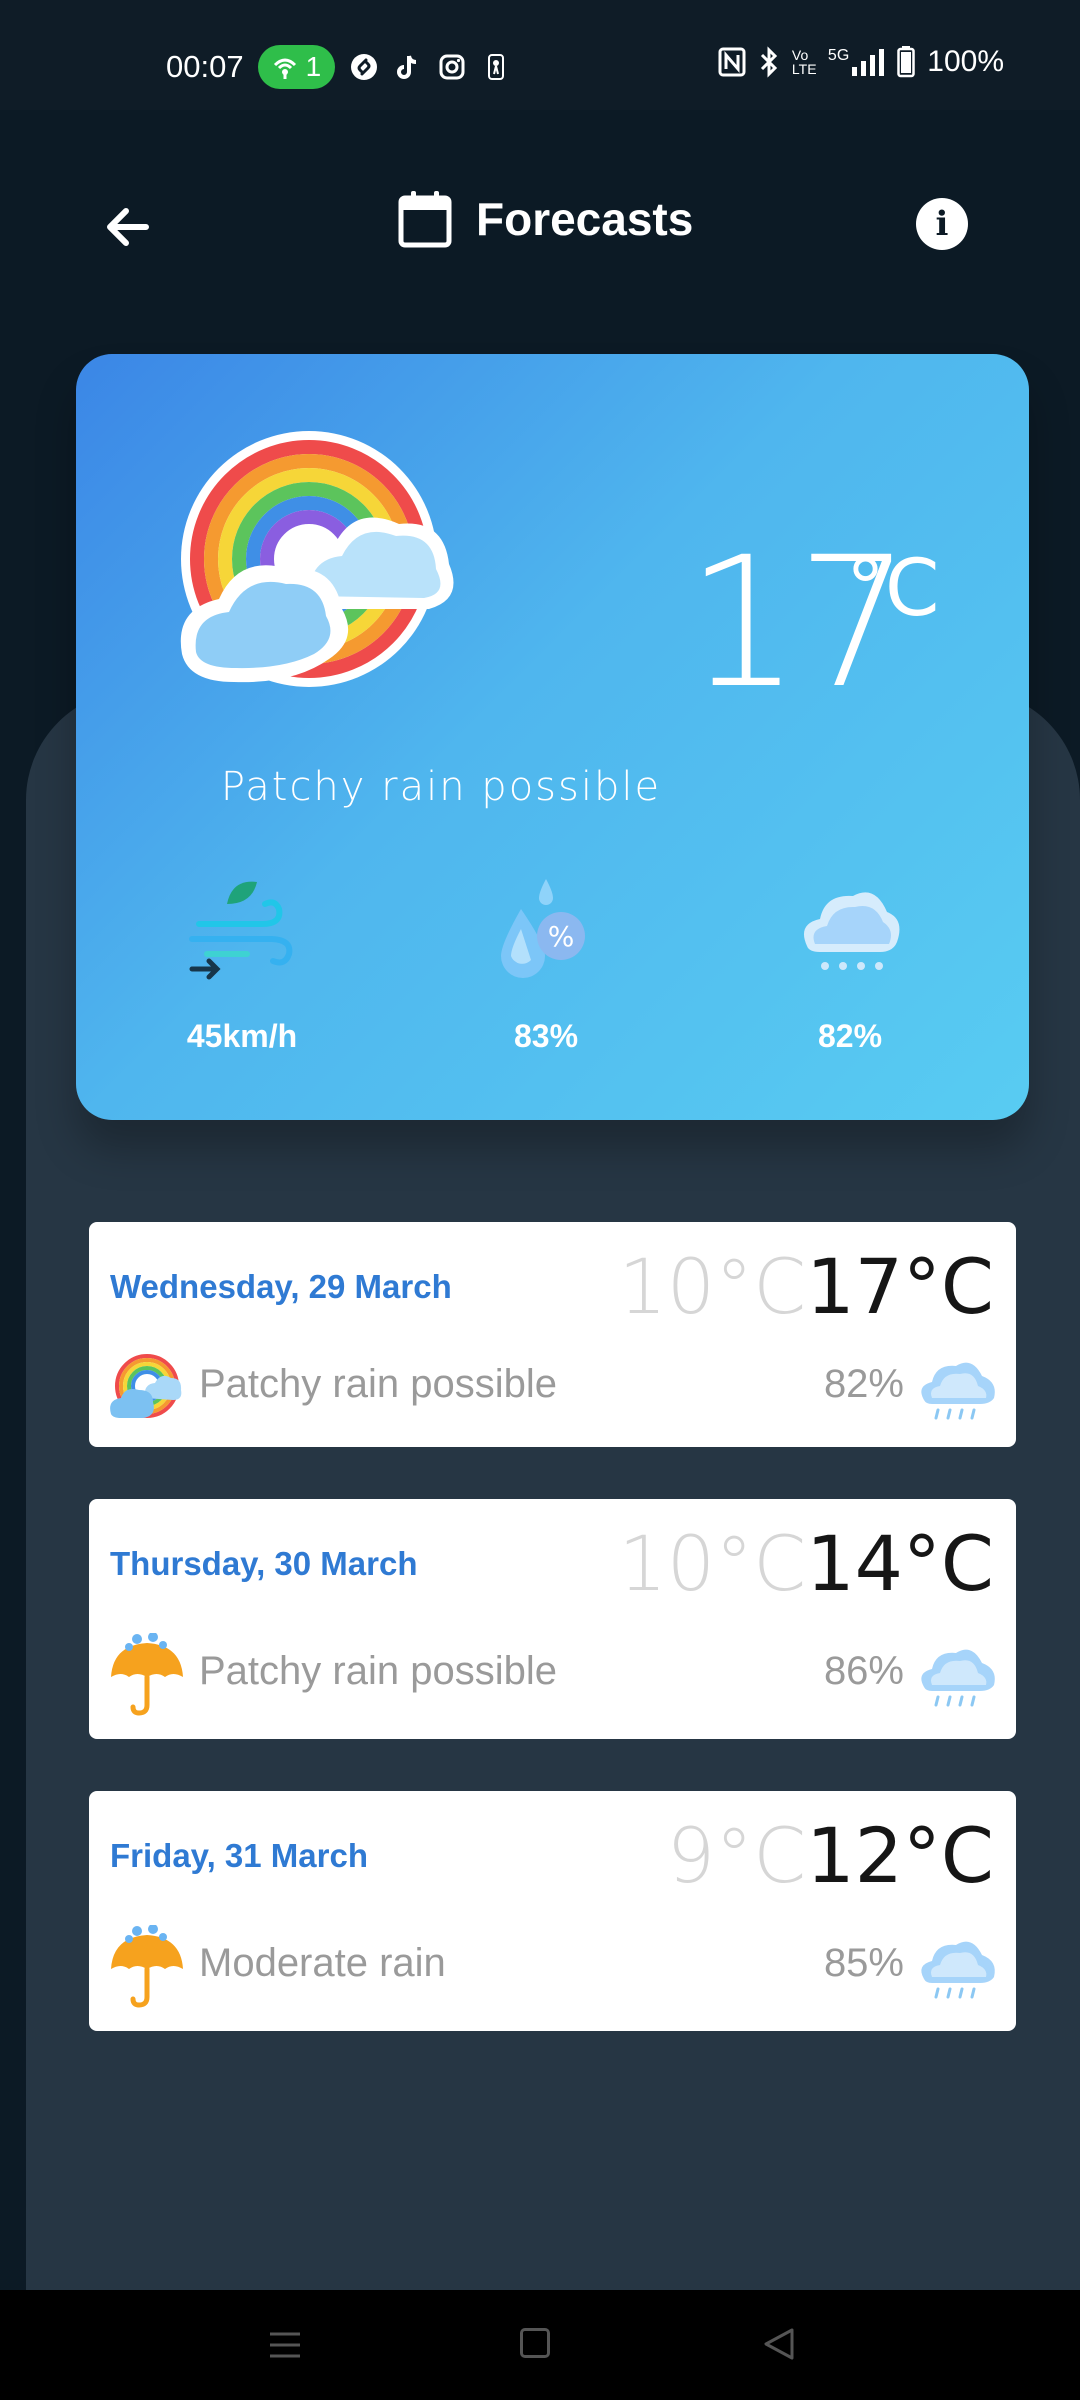  I want to click on bluetooth-icon, so click(769, 62).